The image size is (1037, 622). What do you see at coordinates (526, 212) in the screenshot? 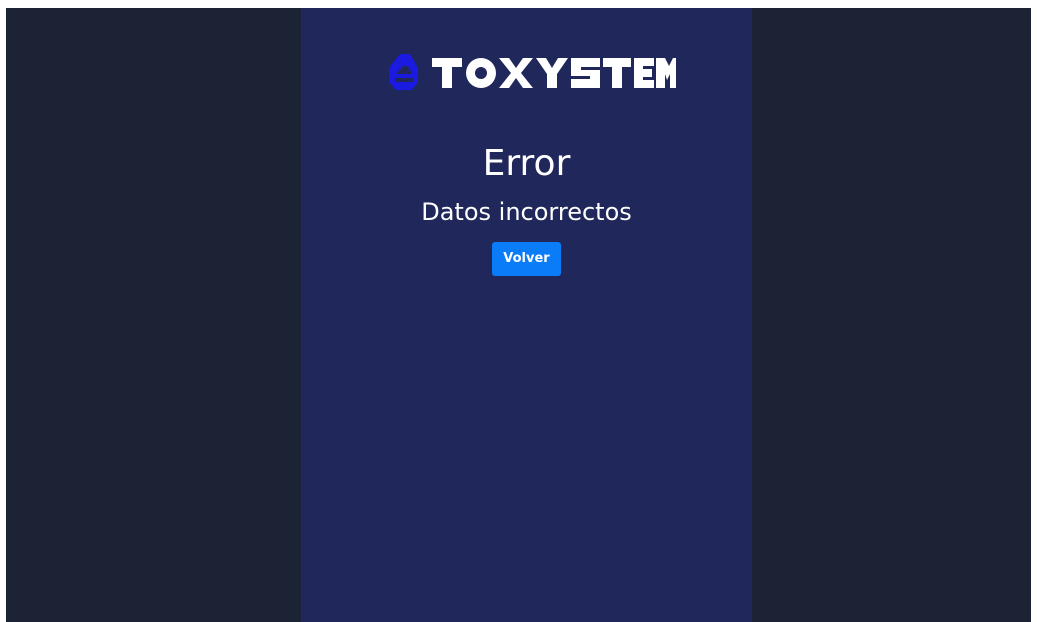
I see `error-message: Datos incorrectos` at bounding box center [526, 212].